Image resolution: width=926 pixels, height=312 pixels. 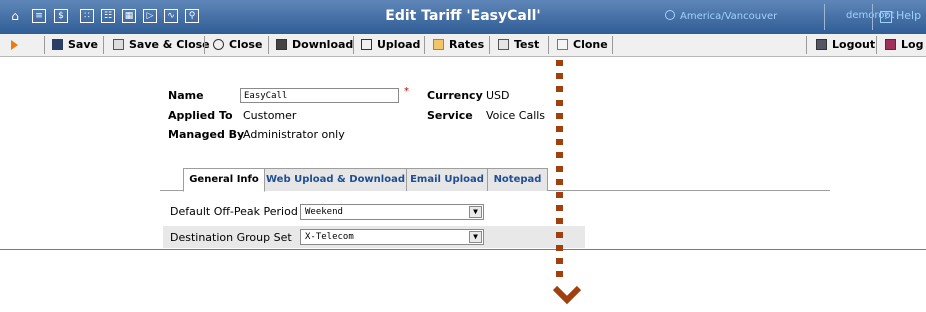 I want to click on currency-value: USD, so click(x=498, y=95).